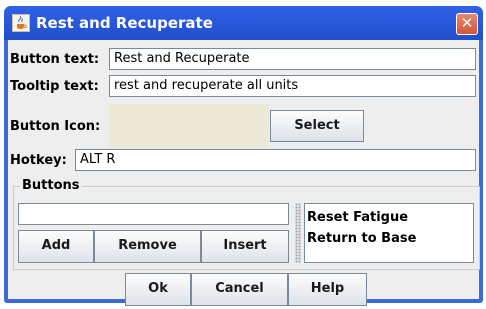 The width and height of the screenshot is (486, 309). I want to click on close-button: ✕, so click(467, 24).